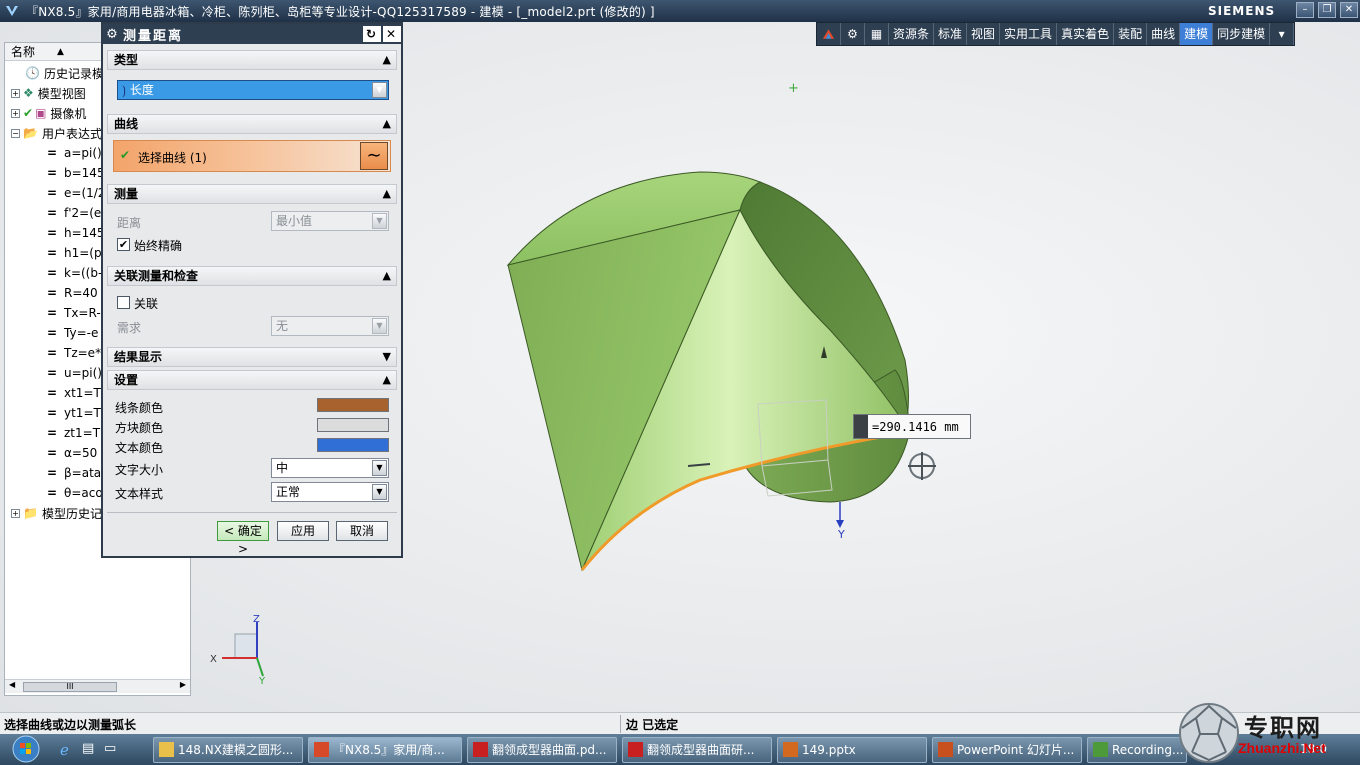 The image size is (1360, 765). What do you see at coordinates (984, 34) in the screenshot?
I see `toolbar-item-view: 视图` at bounding box center [984, 34].